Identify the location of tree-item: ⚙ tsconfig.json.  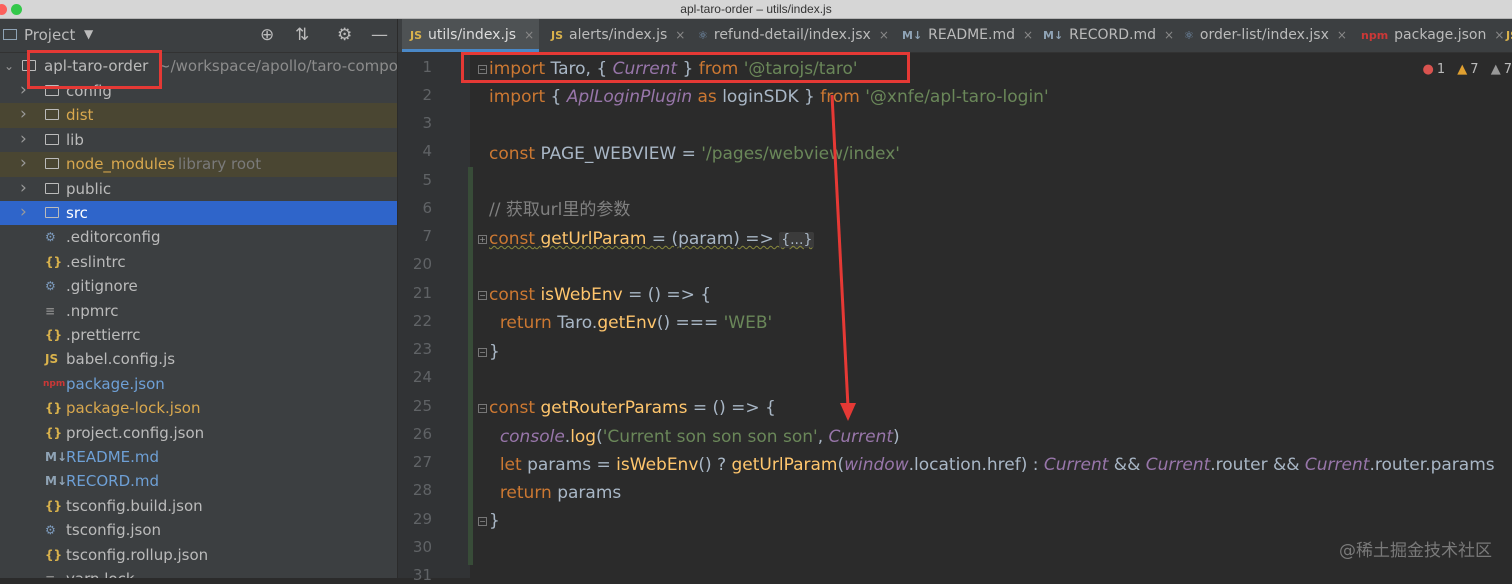
(198, 530).